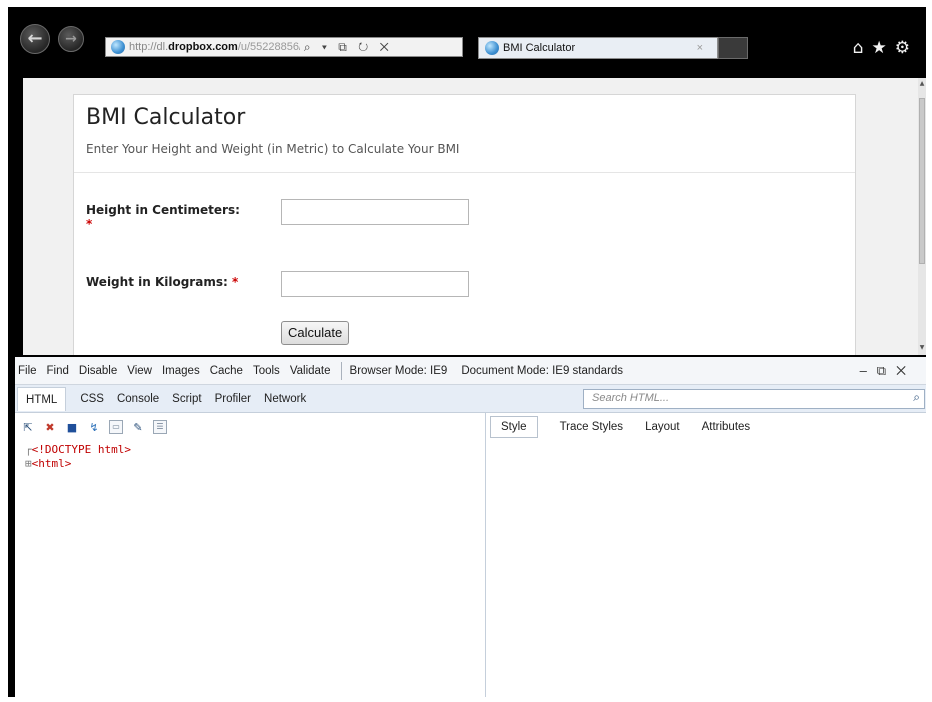 The width and height of the screenshot is (932, 702). I want to click on weight-input, so click(375, 284).